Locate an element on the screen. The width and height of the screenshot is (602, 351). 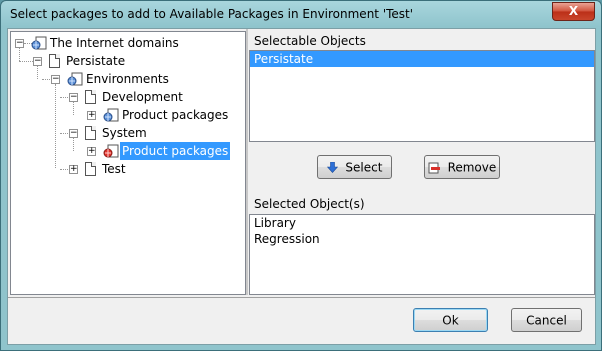
tree-label: Persistate is located at coordinates (96, 61).